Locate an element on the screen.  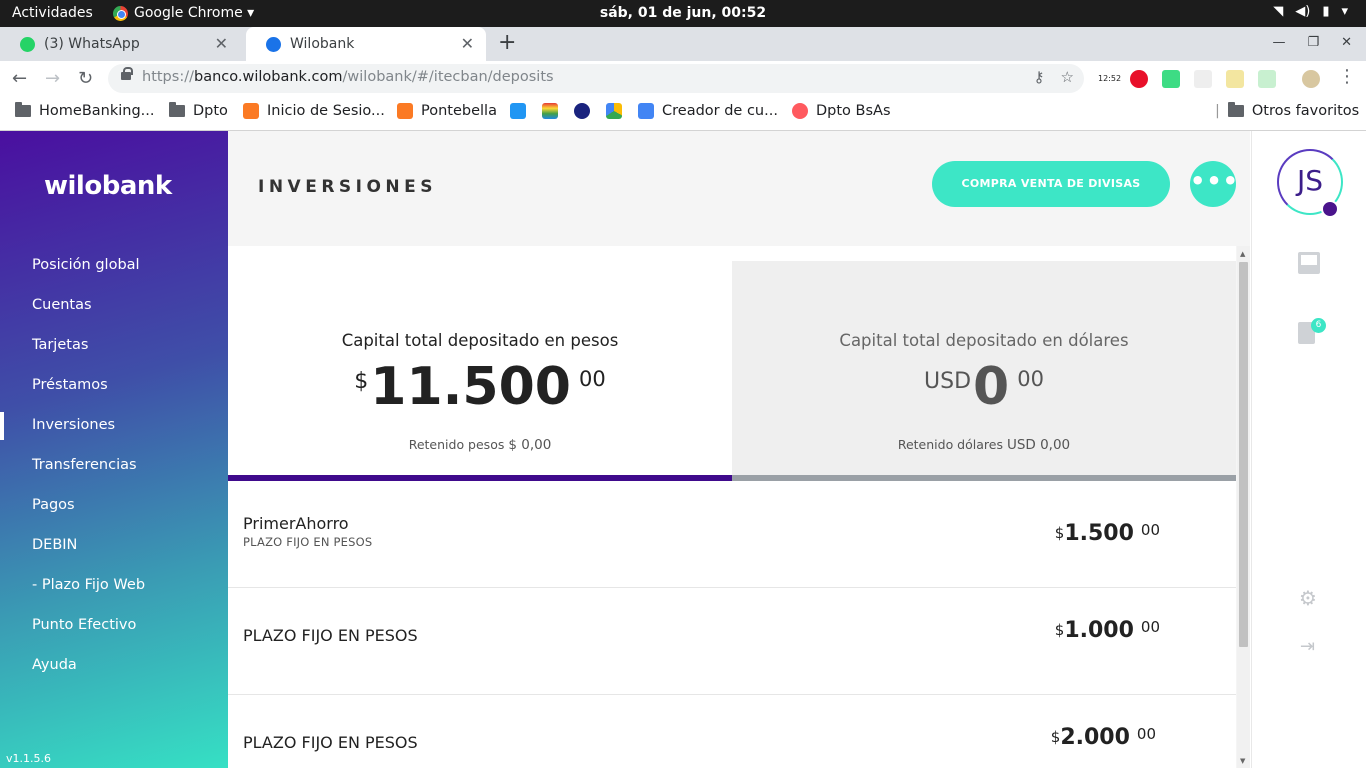
back-icon: ← is located at coordinates (19, 78).